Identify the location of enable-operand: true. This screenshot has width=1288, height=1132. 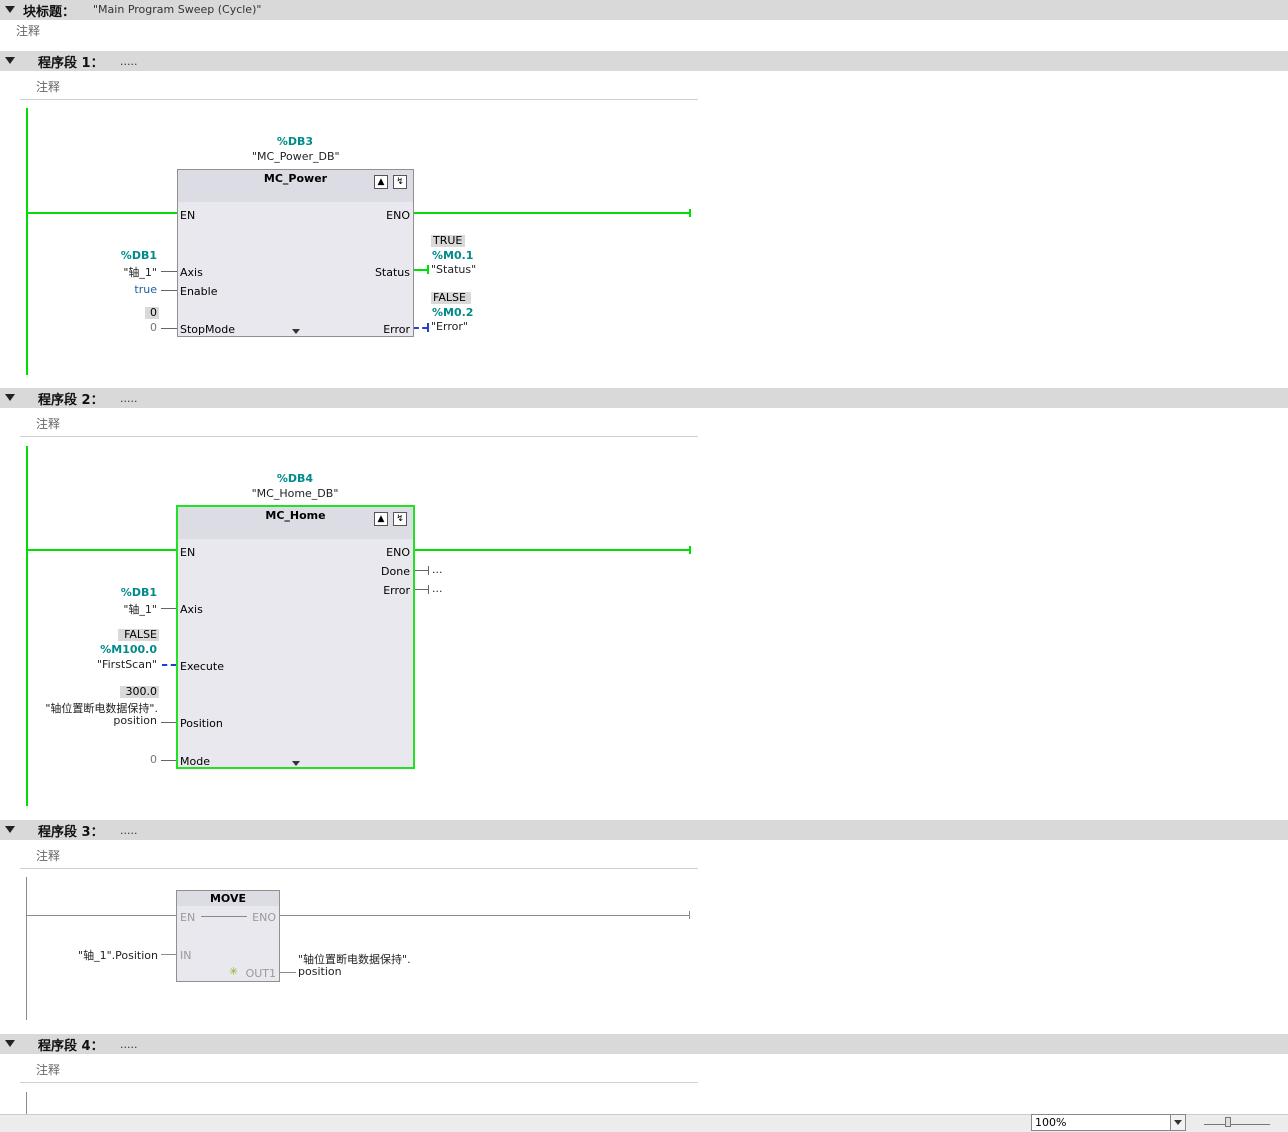
(128, 289).